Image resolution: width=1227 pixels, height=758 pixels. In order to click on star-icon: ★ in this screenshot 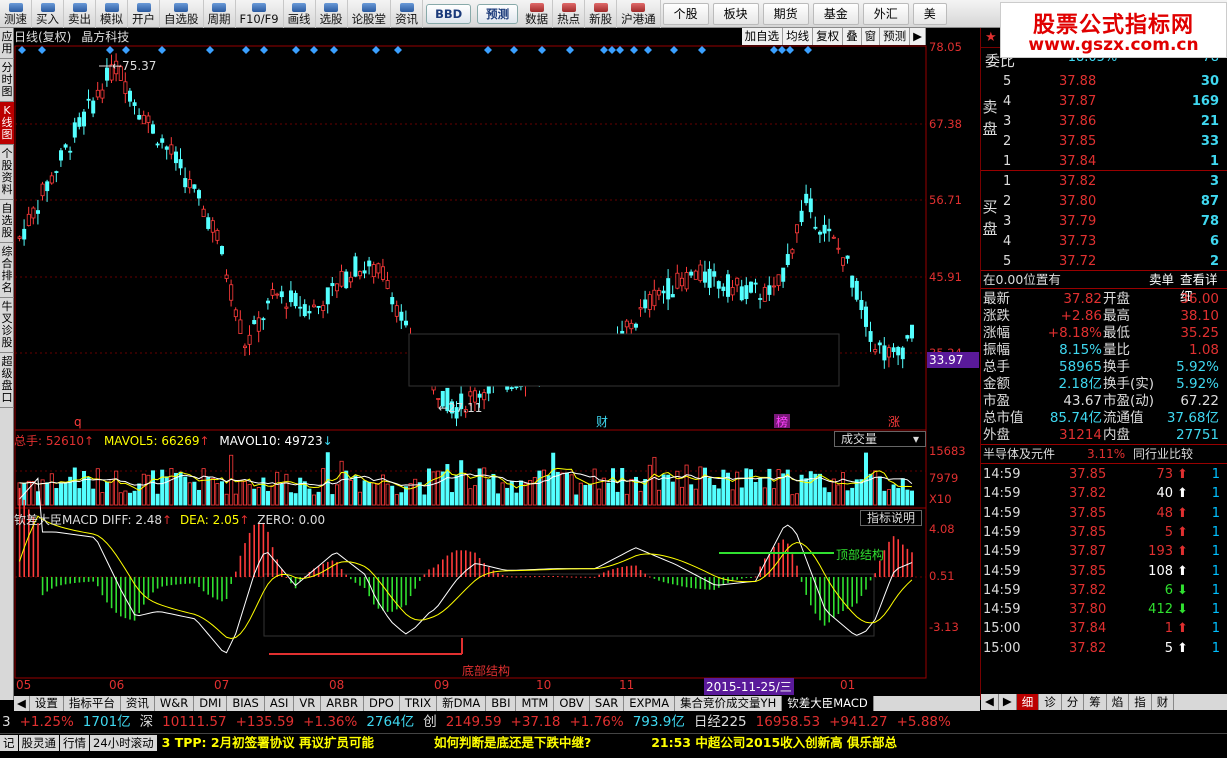, I will do `click(991, 37)`.